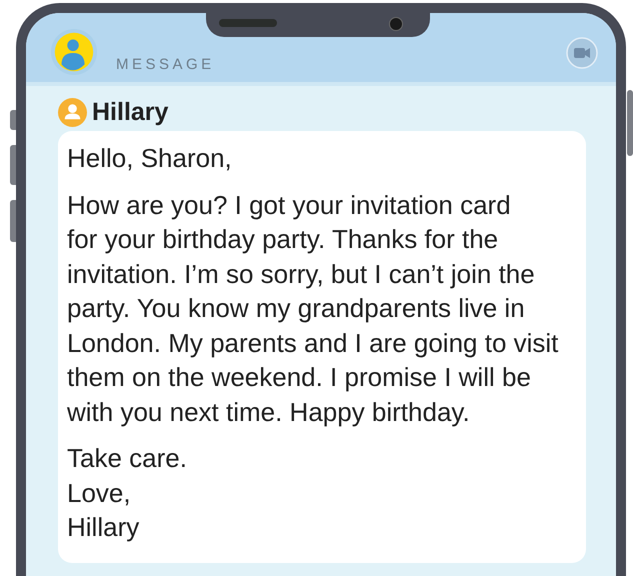  What do you see at coordinates (396, 24) in the screenshot?
I see `camera-lens` at bounding box center [396, 24].